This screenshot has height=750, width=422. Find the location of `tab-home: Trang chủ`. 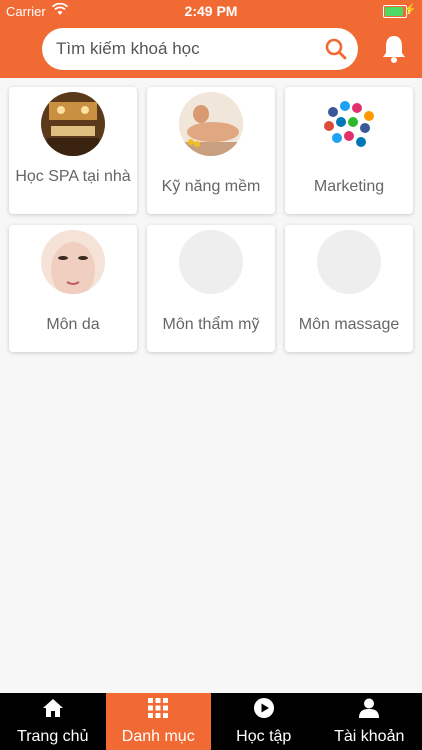

tab-home: Trang chủ is located at coordinates (53, 721).